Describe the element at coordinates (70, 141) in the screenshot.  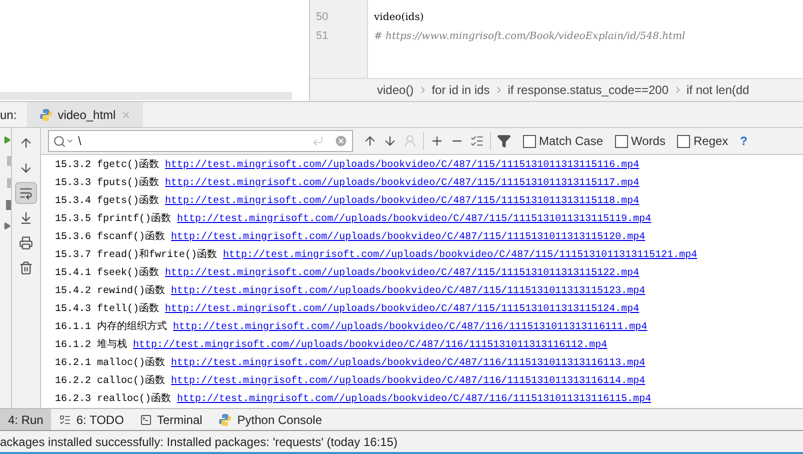
I see `dropdown-icon` at that location.